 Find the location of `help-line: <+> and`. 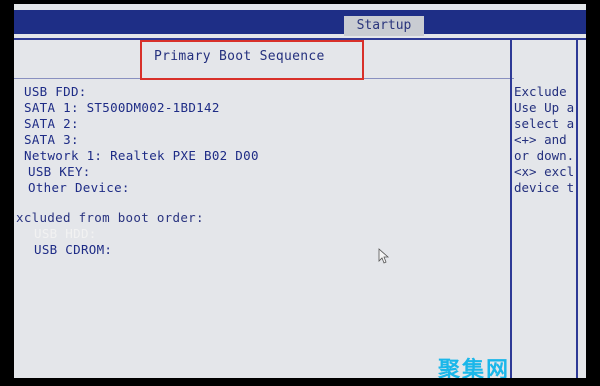

help-line: <+> and is located at coordinates (540, 139).